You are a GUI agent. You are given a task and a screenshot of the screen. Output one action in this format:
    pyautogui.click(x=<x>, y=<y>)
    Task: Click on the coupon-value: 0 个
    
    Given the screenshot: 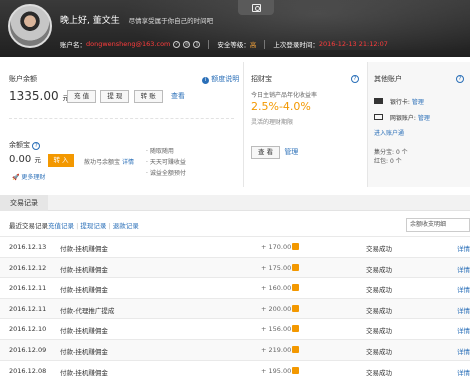 What is the action you would take?
    pyautogui.click(x=401, y=152)
    